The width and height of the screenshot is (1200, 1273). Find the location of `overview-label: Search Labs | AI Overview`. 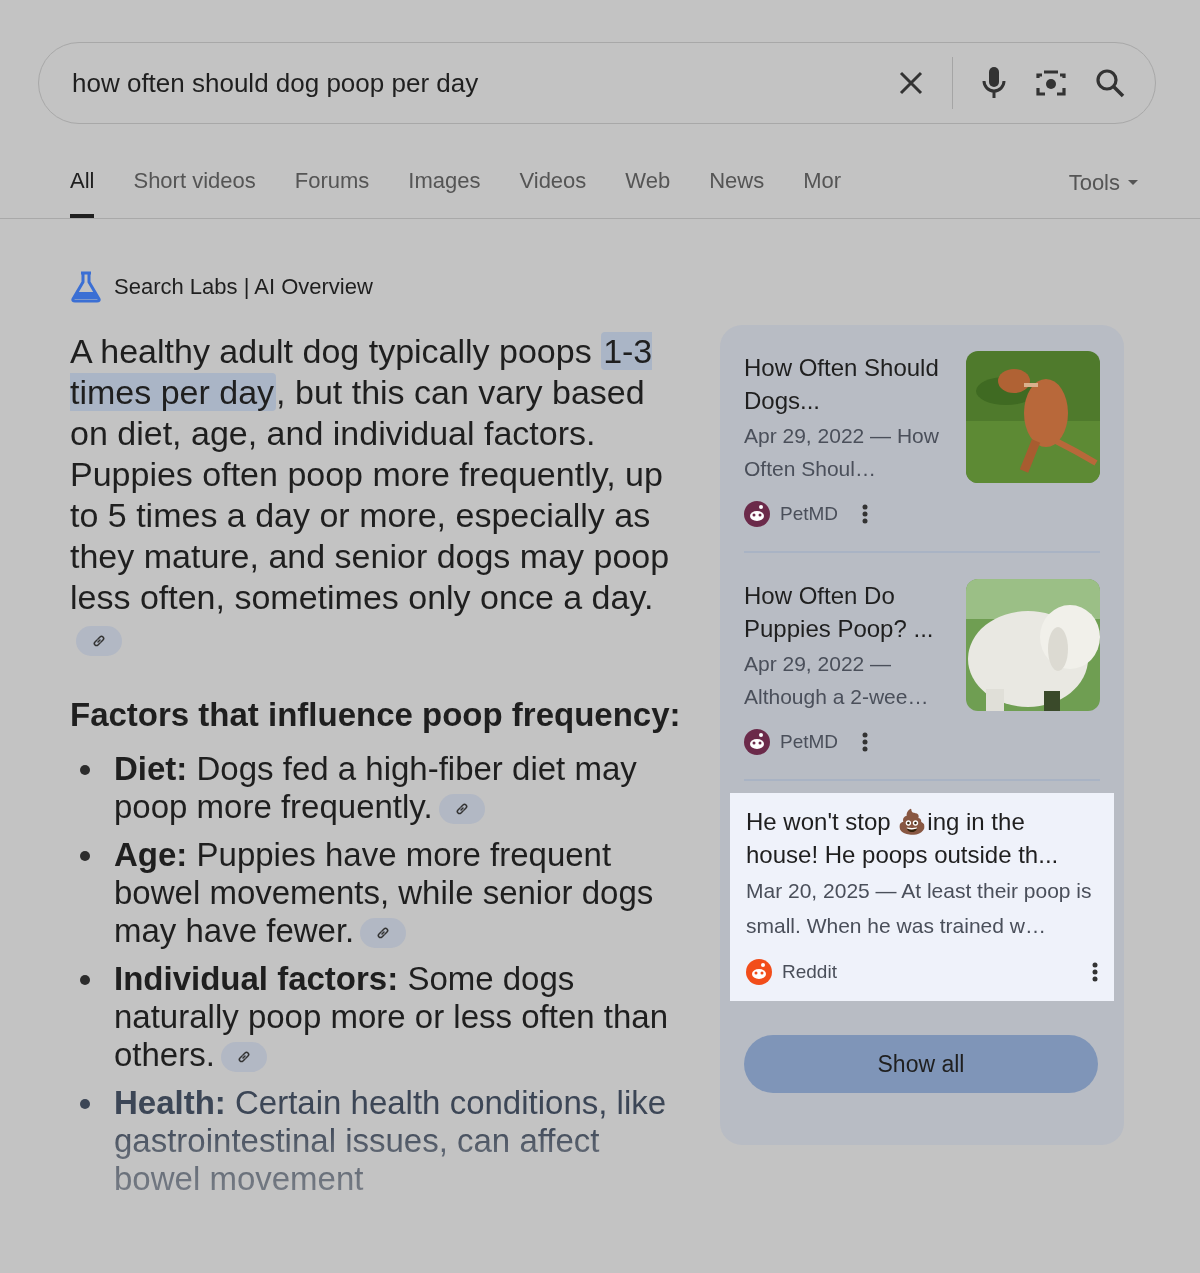

overview-label: Search Labs | AI Overview is located at coordinates (243, 287).